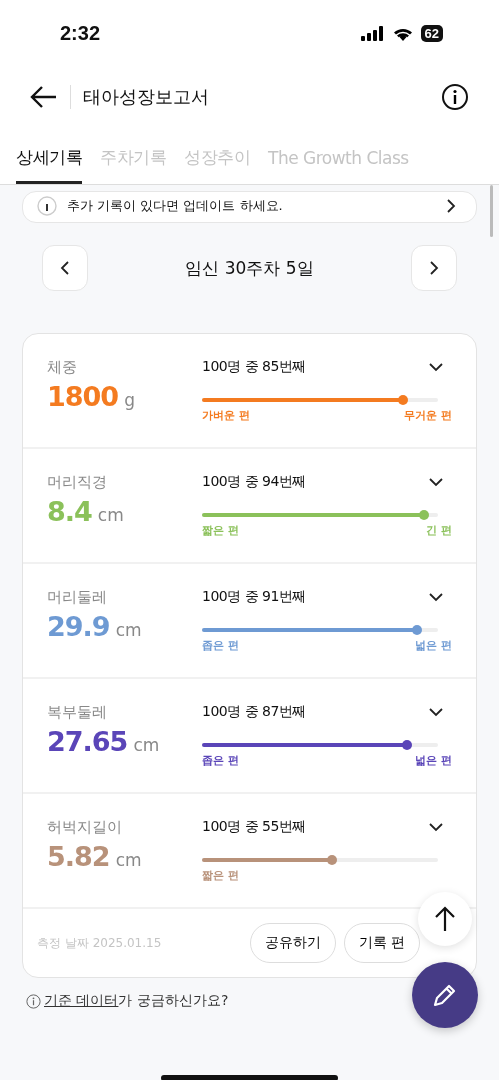  Describe the element at coordinates (129, 400) in the screenshot. I see `metric-unit: g` at that location.